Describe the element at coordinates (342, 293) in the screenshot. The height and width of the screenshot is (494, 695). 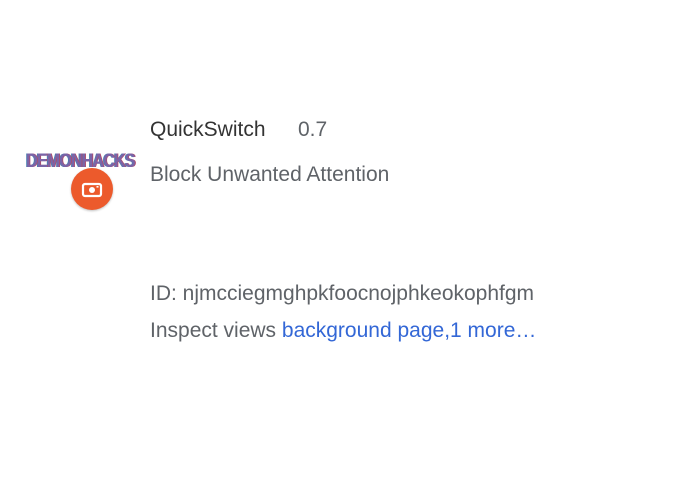
I see `extension-id: ID: njmcciegmghpkfoocnojphkeokophfgm` at that location.